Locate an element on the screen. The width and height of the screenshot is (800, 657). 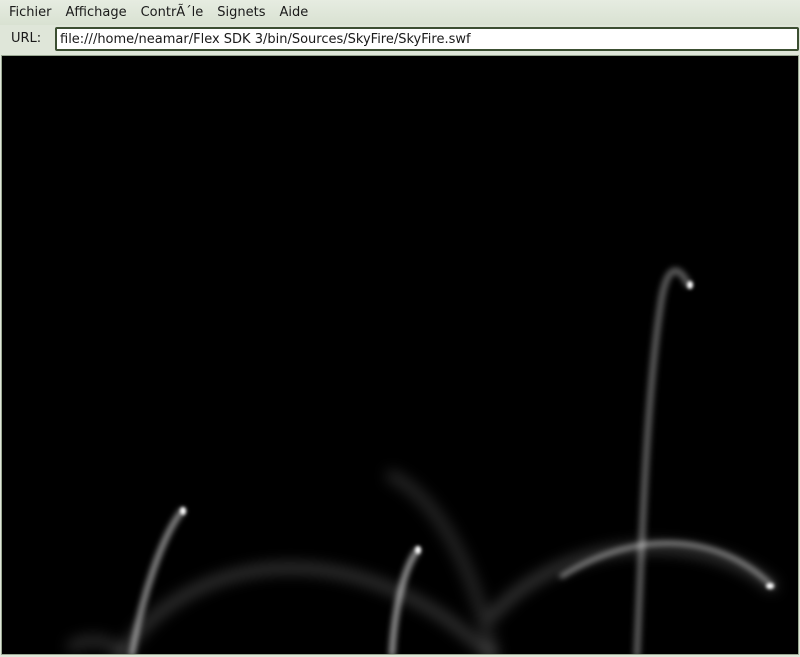
url-label: URL: is located at coordinates (26, 38).